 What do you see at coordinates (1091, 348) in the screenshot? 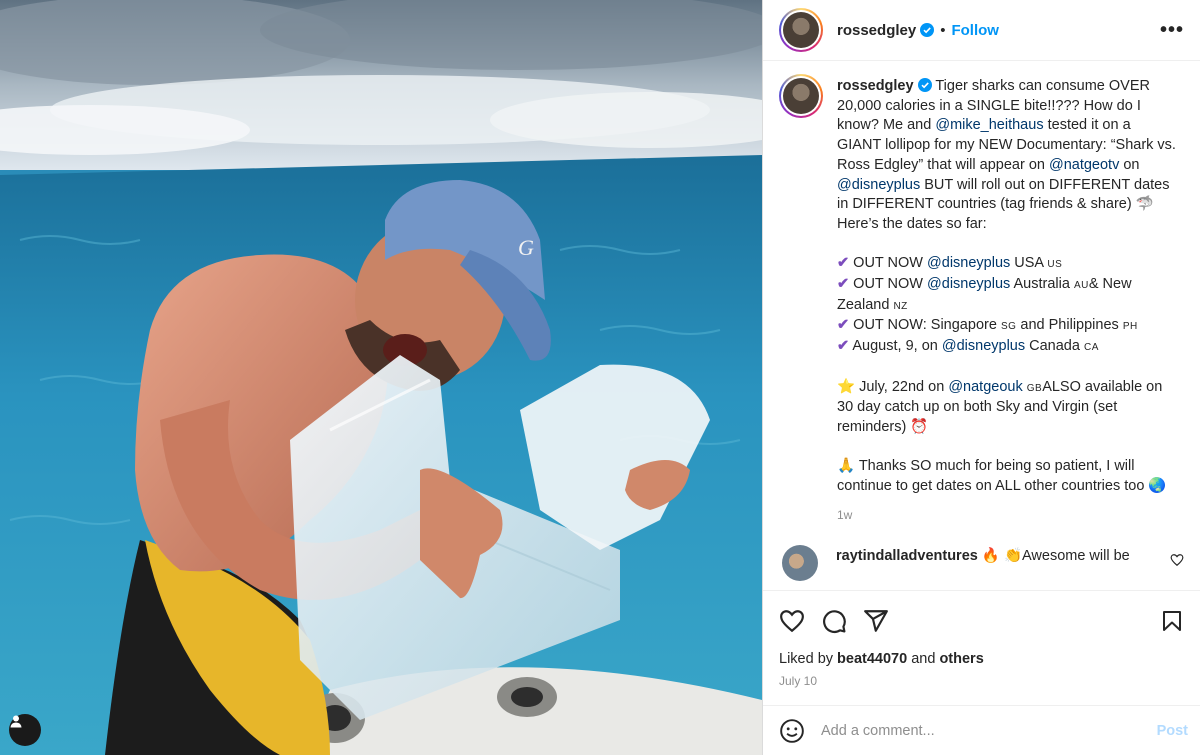
I see `flag-code: CA` at bounding box center [1091, 348].